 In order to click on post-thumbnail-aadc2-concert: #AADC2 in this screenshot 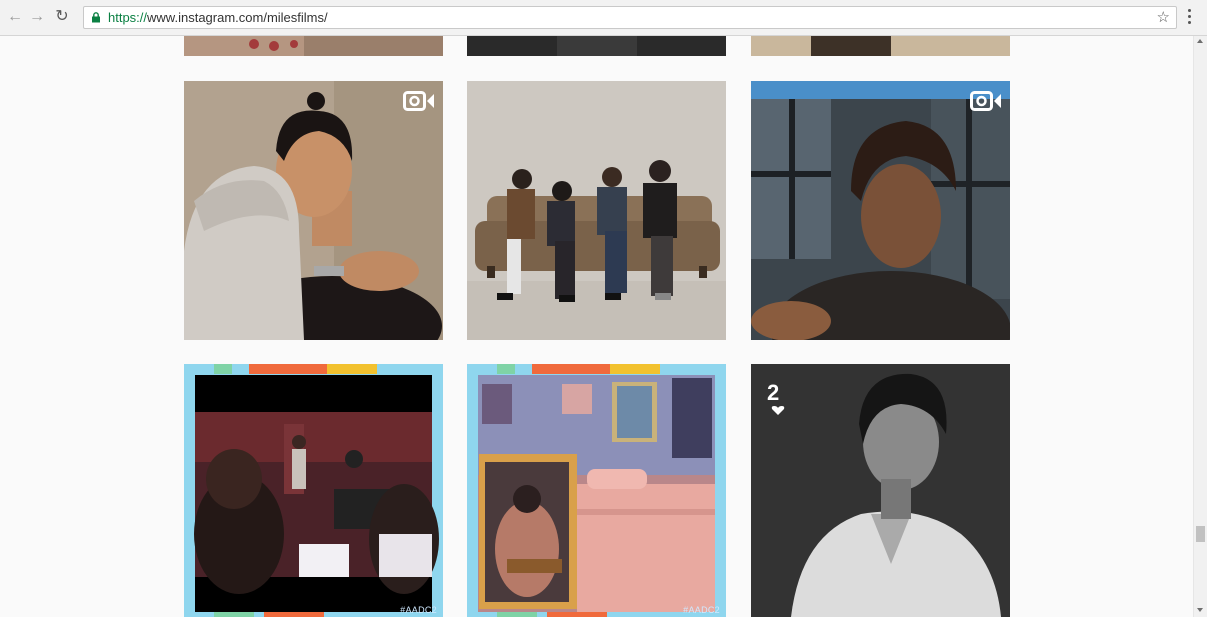, I will do `click(313, 490)`.